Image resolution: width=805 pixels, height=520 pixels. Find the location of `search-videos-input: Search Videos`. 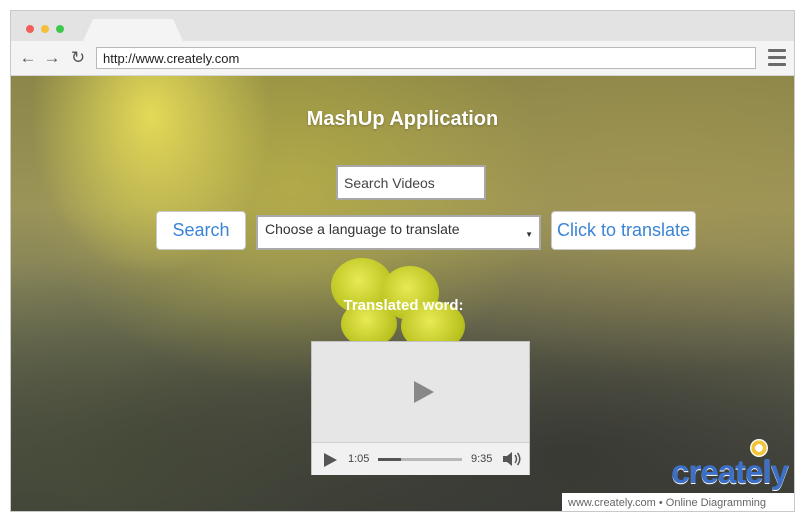

search-videos-input: Search Videos is located at coordinates (411, 182).